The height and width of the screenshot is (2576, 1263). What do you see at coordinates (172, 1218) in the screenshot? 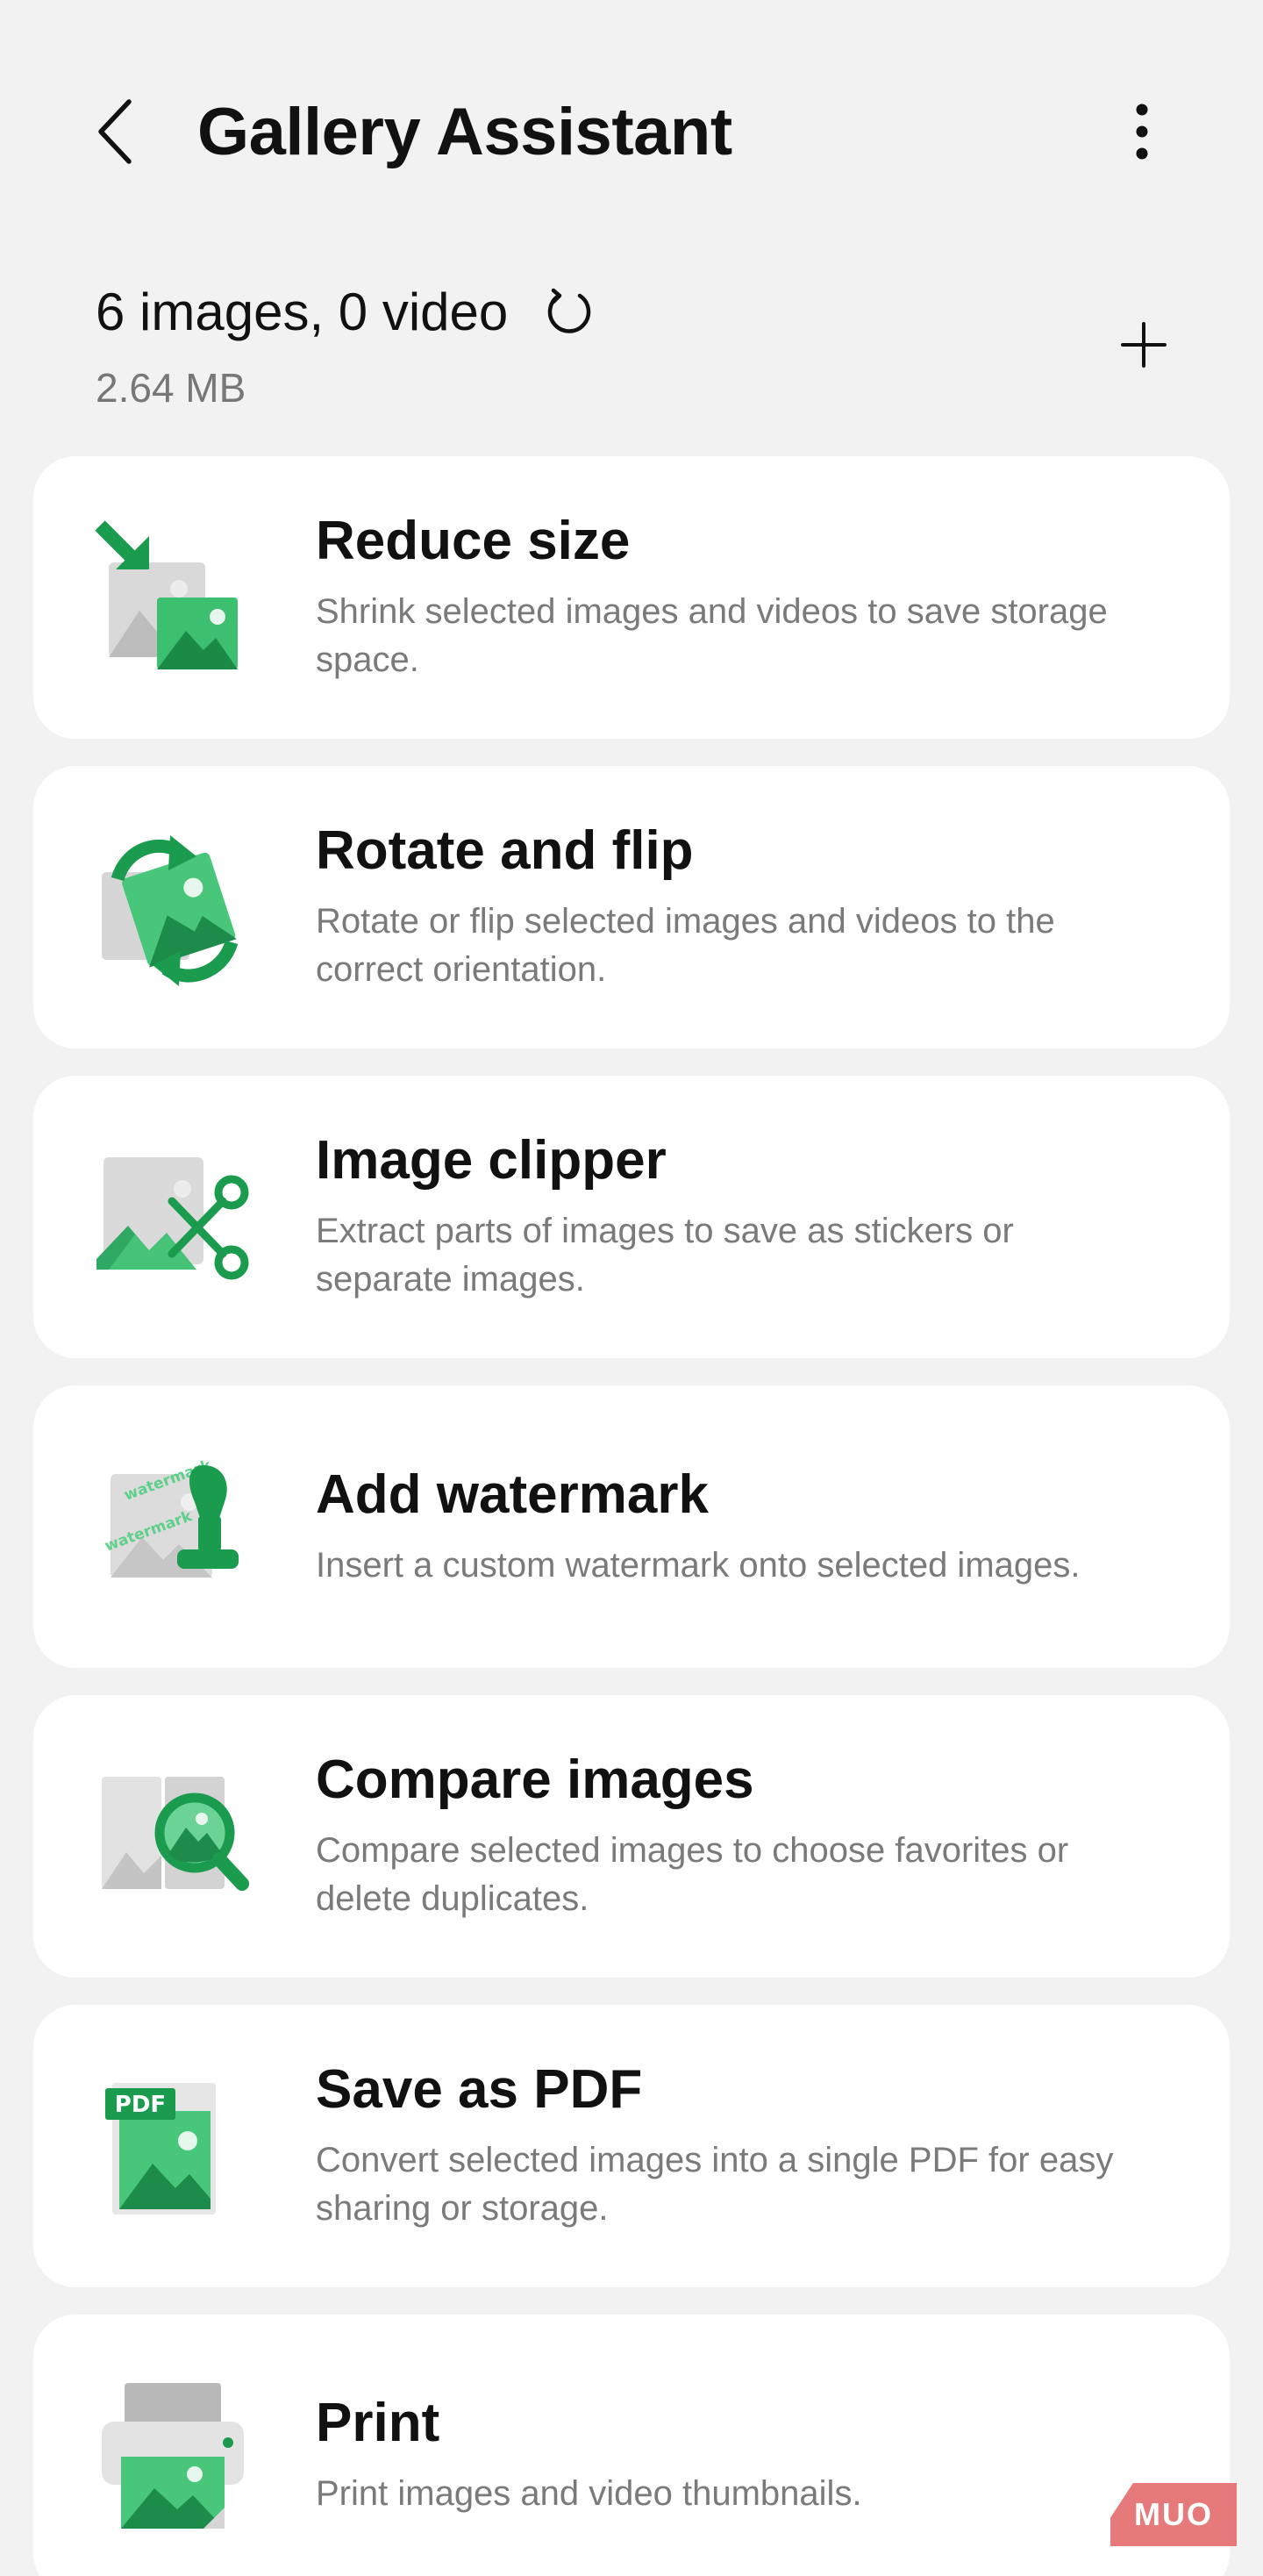
I see `scissors-icon` at bounding box center [172, 1218].